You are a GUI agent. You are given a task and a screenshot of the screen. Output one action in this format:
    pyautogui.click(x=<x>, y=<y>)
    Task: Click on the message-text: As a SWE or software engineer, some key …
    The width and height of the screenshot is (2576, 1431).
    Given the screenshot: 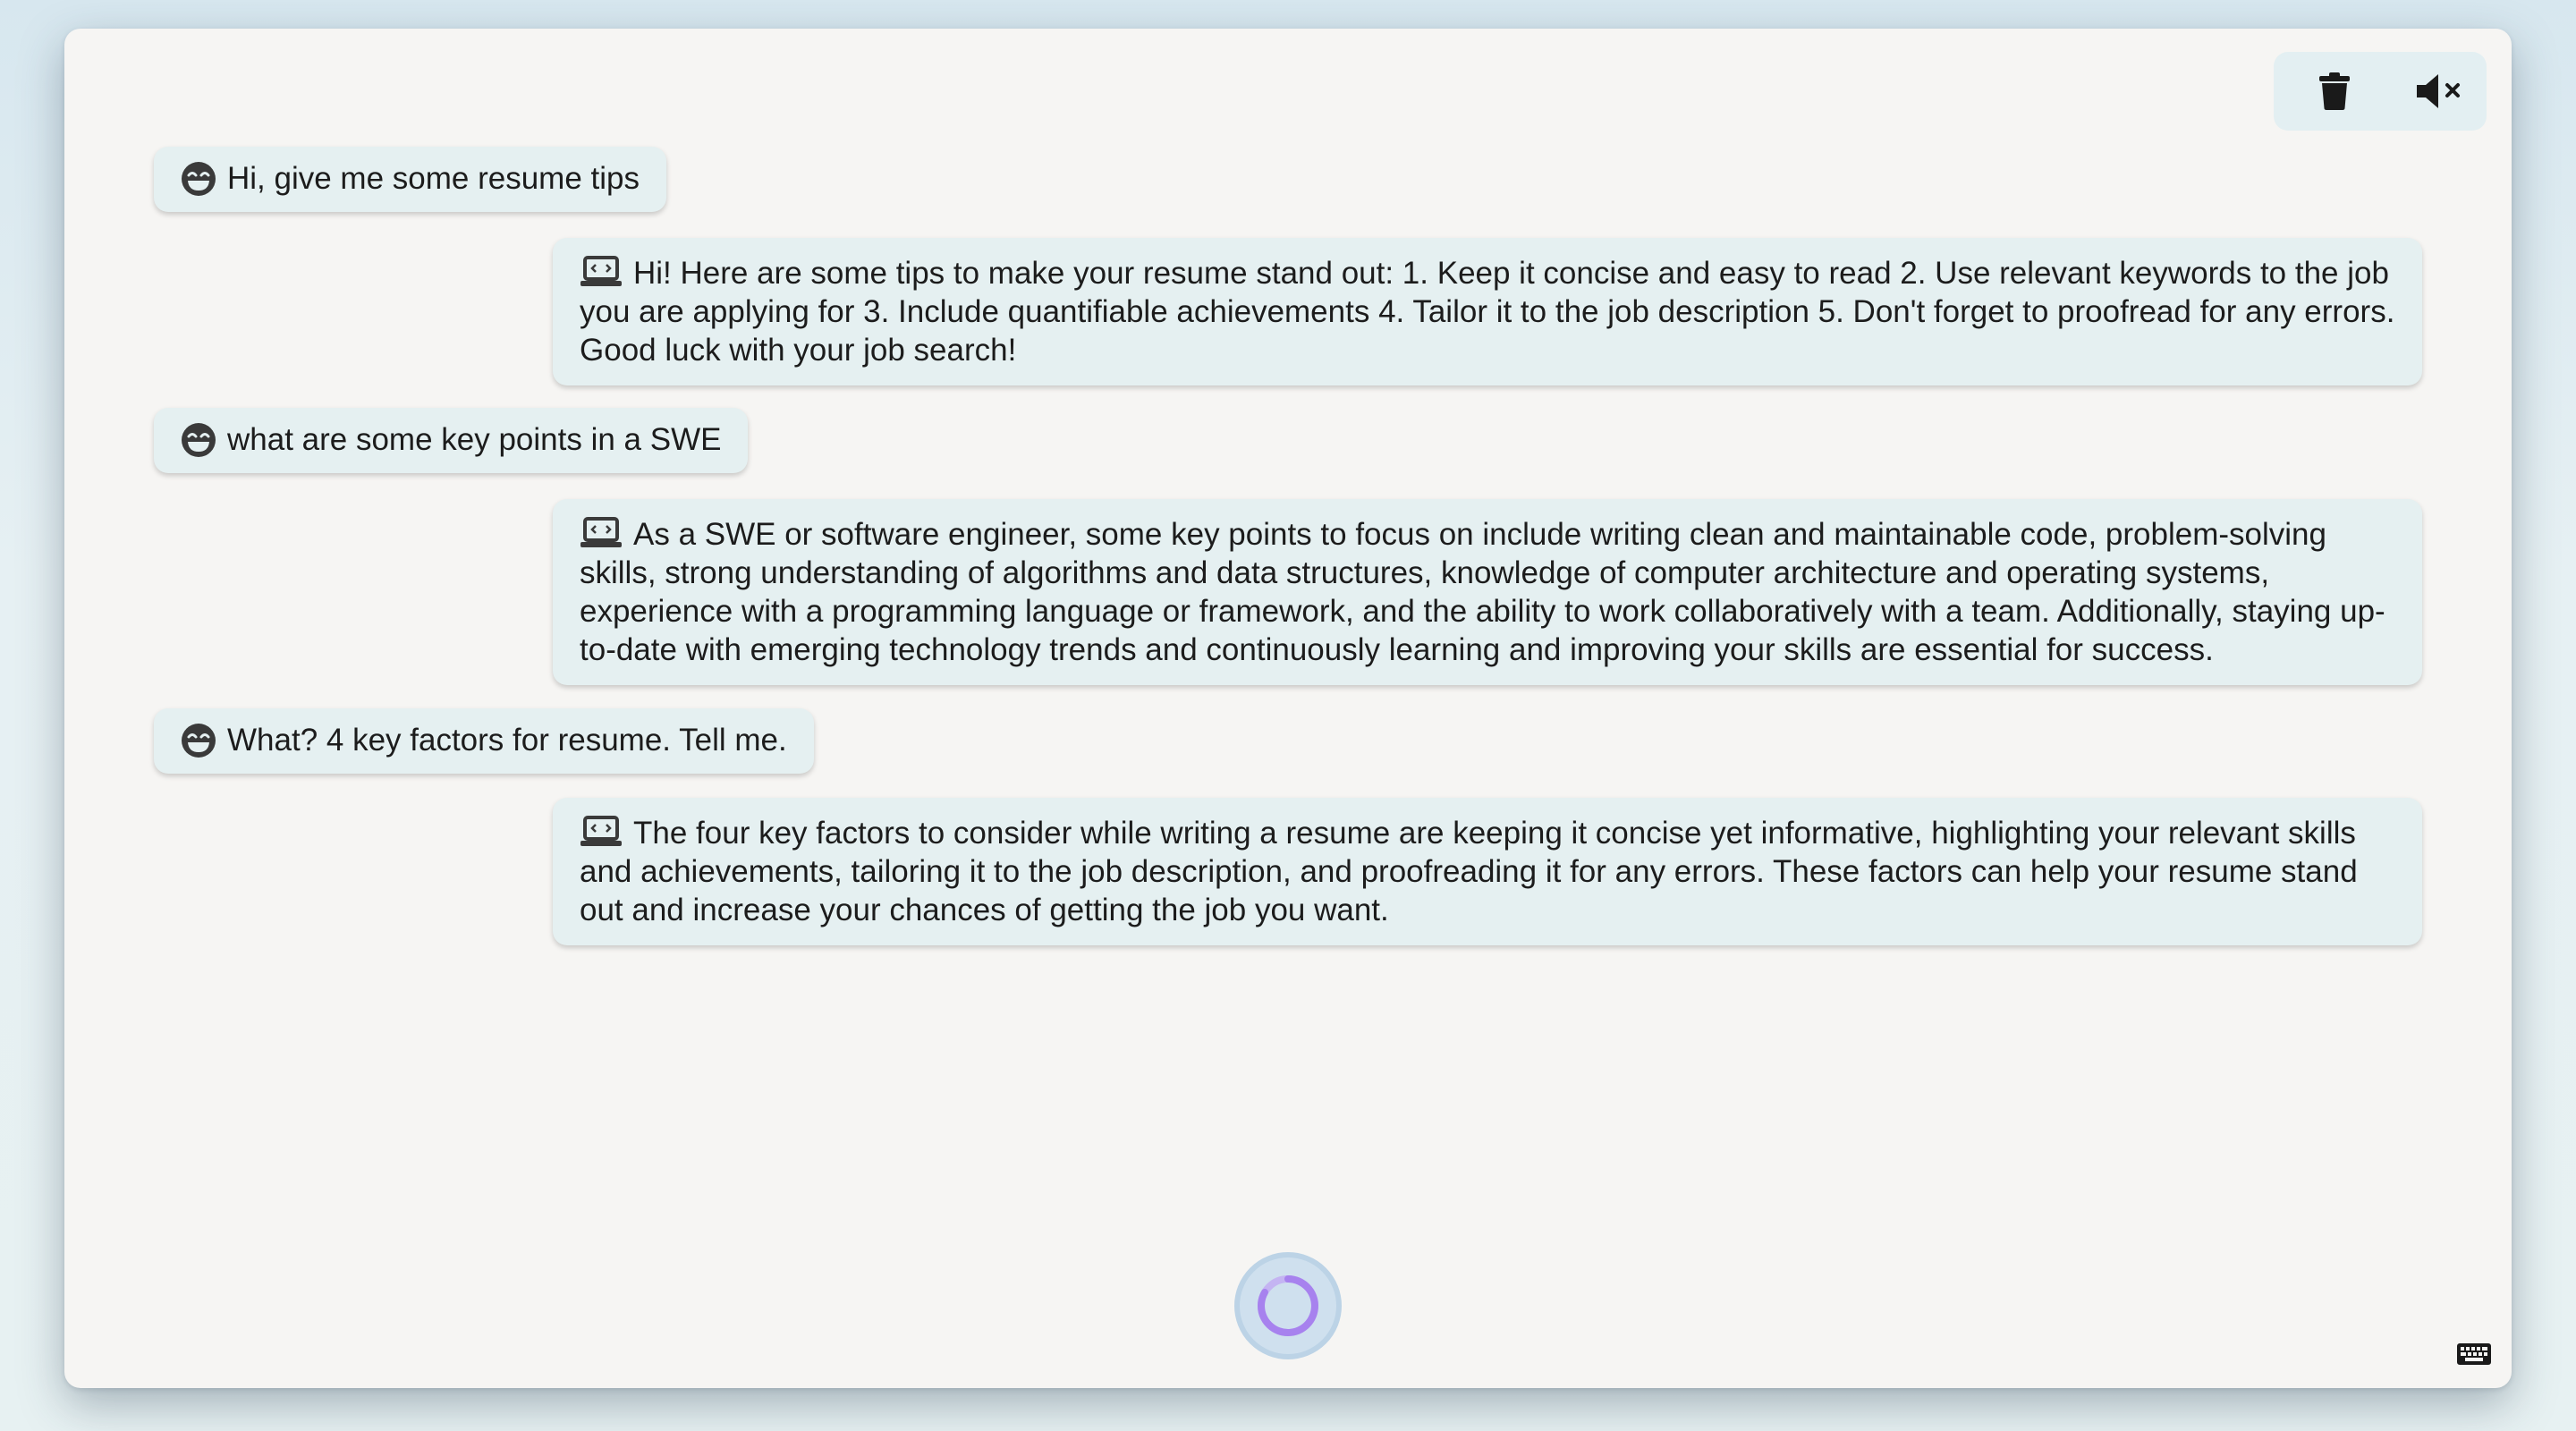 What is the action you would take?
    pyautogui.click(x=1482, y=592)
    